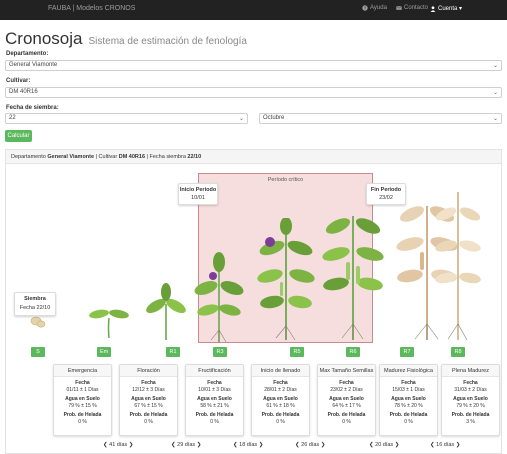  I want to click on help-link: ? Ayuda, so click(374, 8).